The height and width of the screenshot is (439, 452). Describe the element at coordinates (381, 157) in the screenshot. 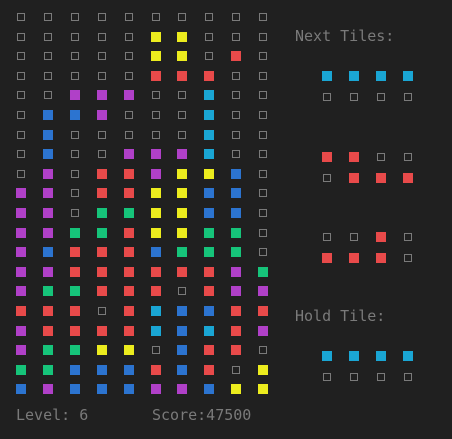

I see `next-piece-cell-empty` at that location.